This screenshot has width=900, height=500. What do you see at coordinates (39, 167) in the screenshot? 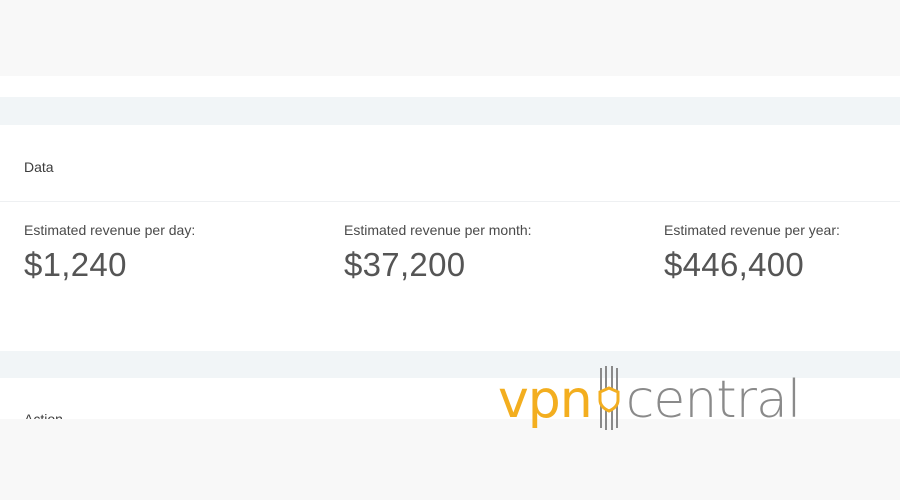
I see `data-section-title: Data` at bounding box center [39, 167].